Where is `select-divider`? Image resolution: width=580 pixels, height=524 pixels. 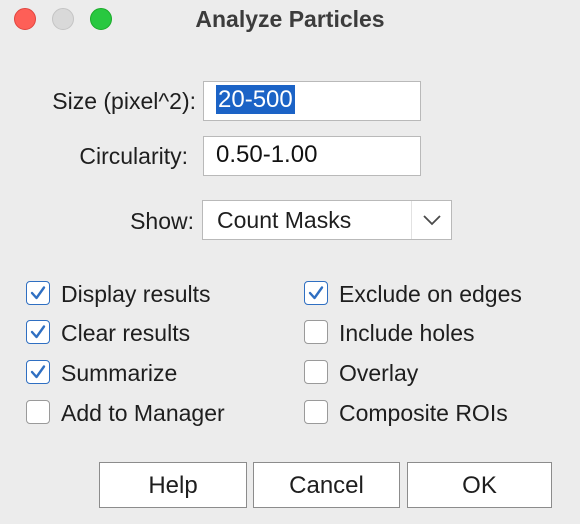 select-divider is located at coordinates (411, 220).